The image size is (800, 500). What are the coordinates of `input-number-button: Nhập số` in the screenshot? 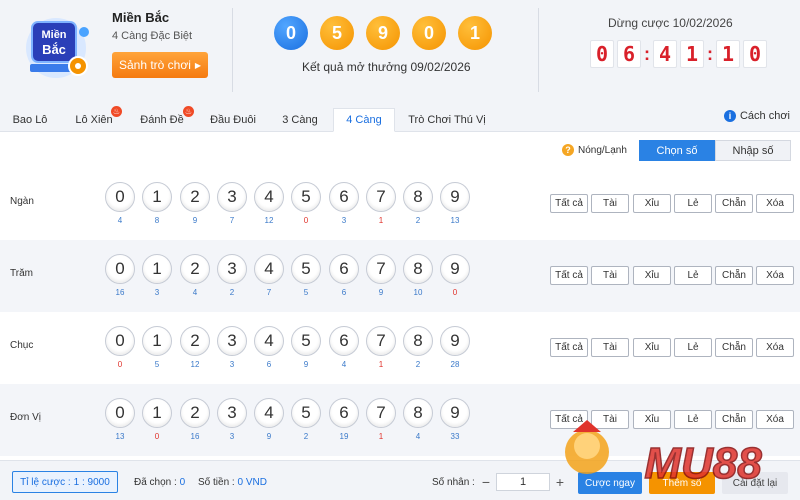 It's located at (753, 150).